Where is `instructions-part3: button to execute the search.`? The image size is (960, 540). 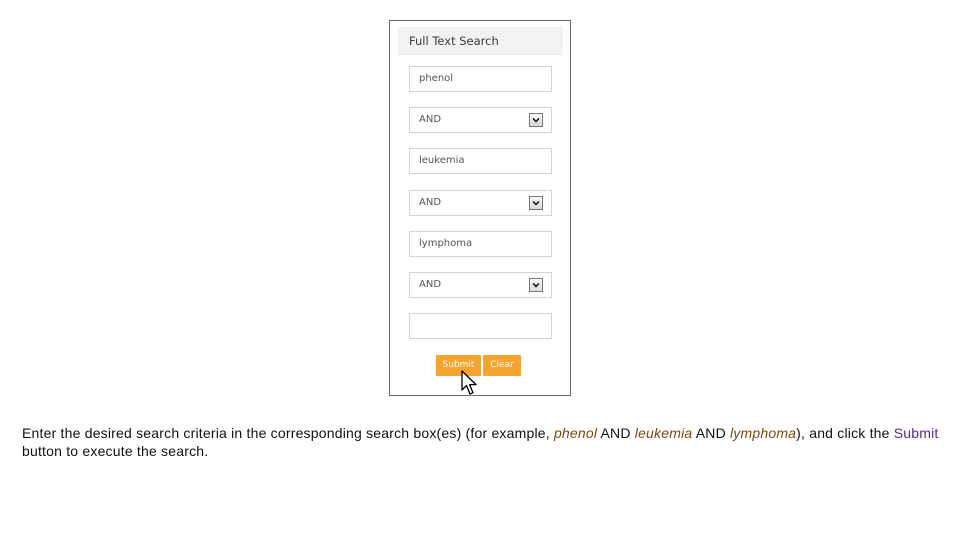
instructions-part3: button to execute the search. is located at coordinates (115, 451).